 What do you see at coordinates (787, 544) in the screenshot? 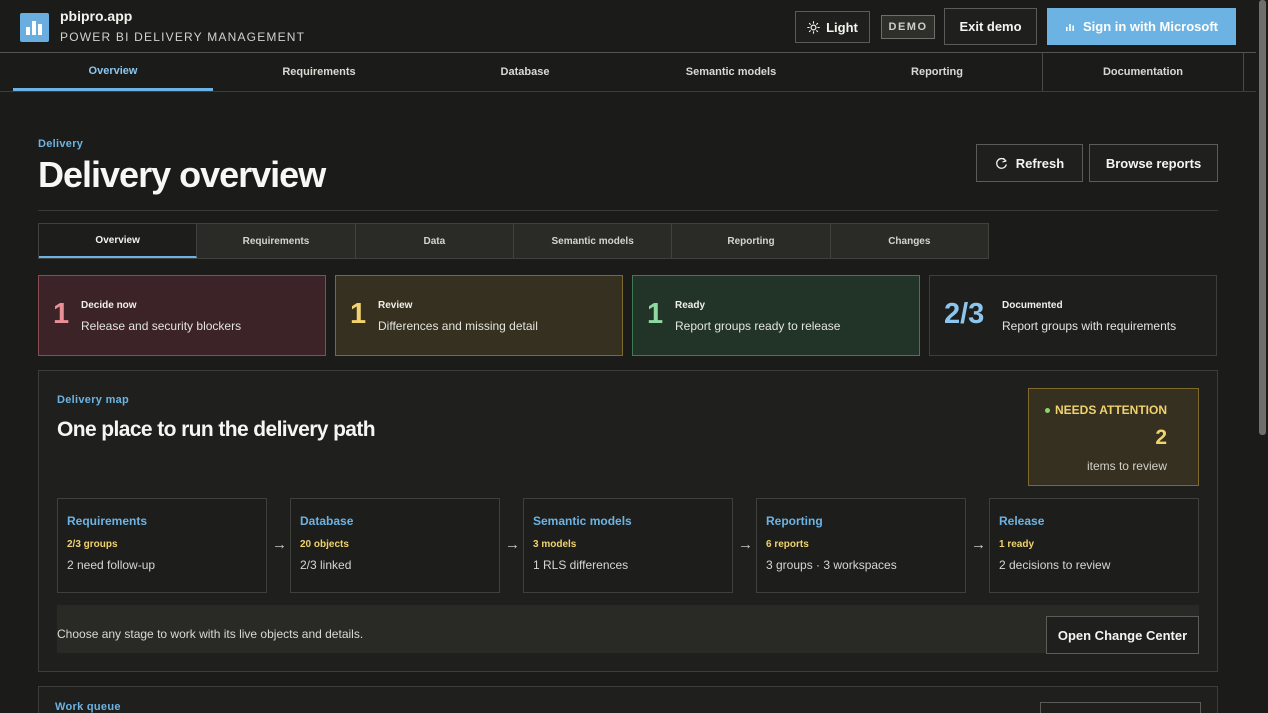
I see `stage-metric: 6 reports` at bounding box center [787, 544].